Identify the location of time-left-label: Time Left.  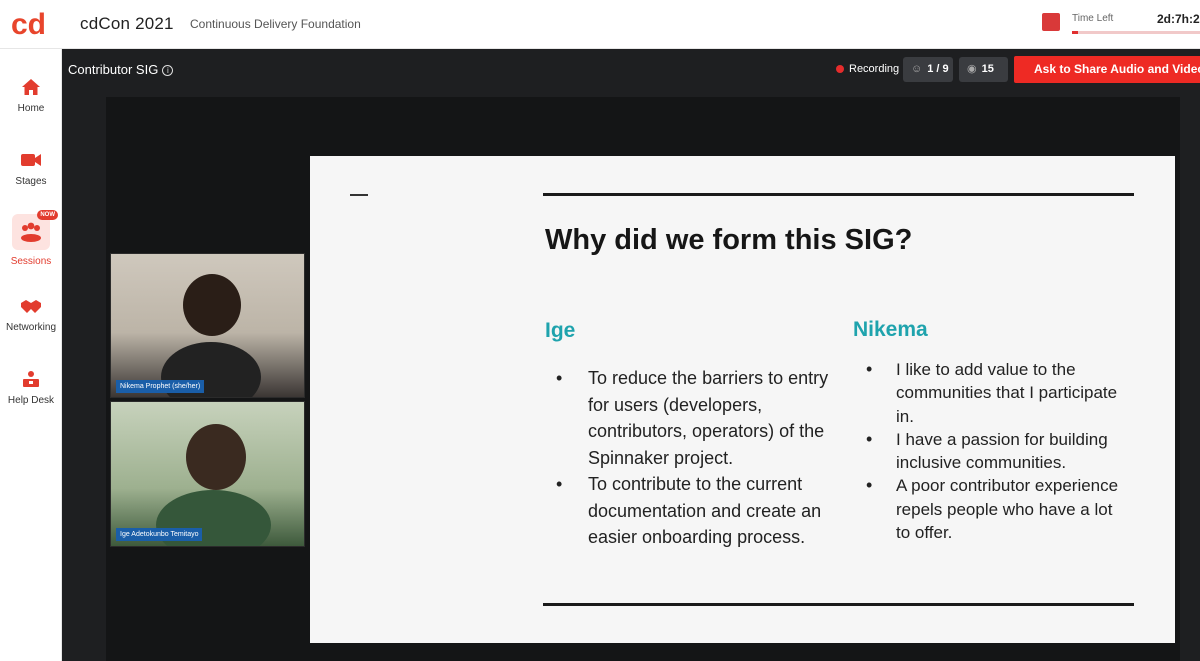
(1093, 18).